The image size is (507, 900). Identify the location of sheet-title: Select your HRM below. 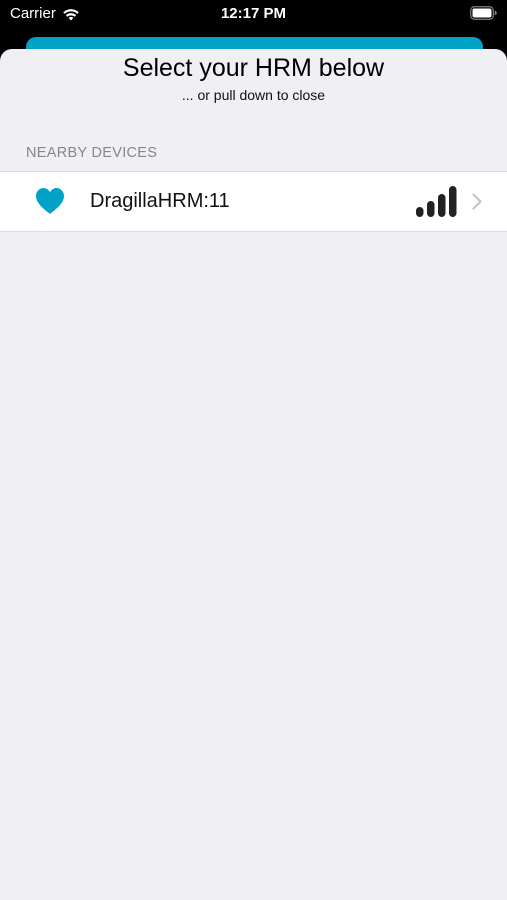
(253, 68).